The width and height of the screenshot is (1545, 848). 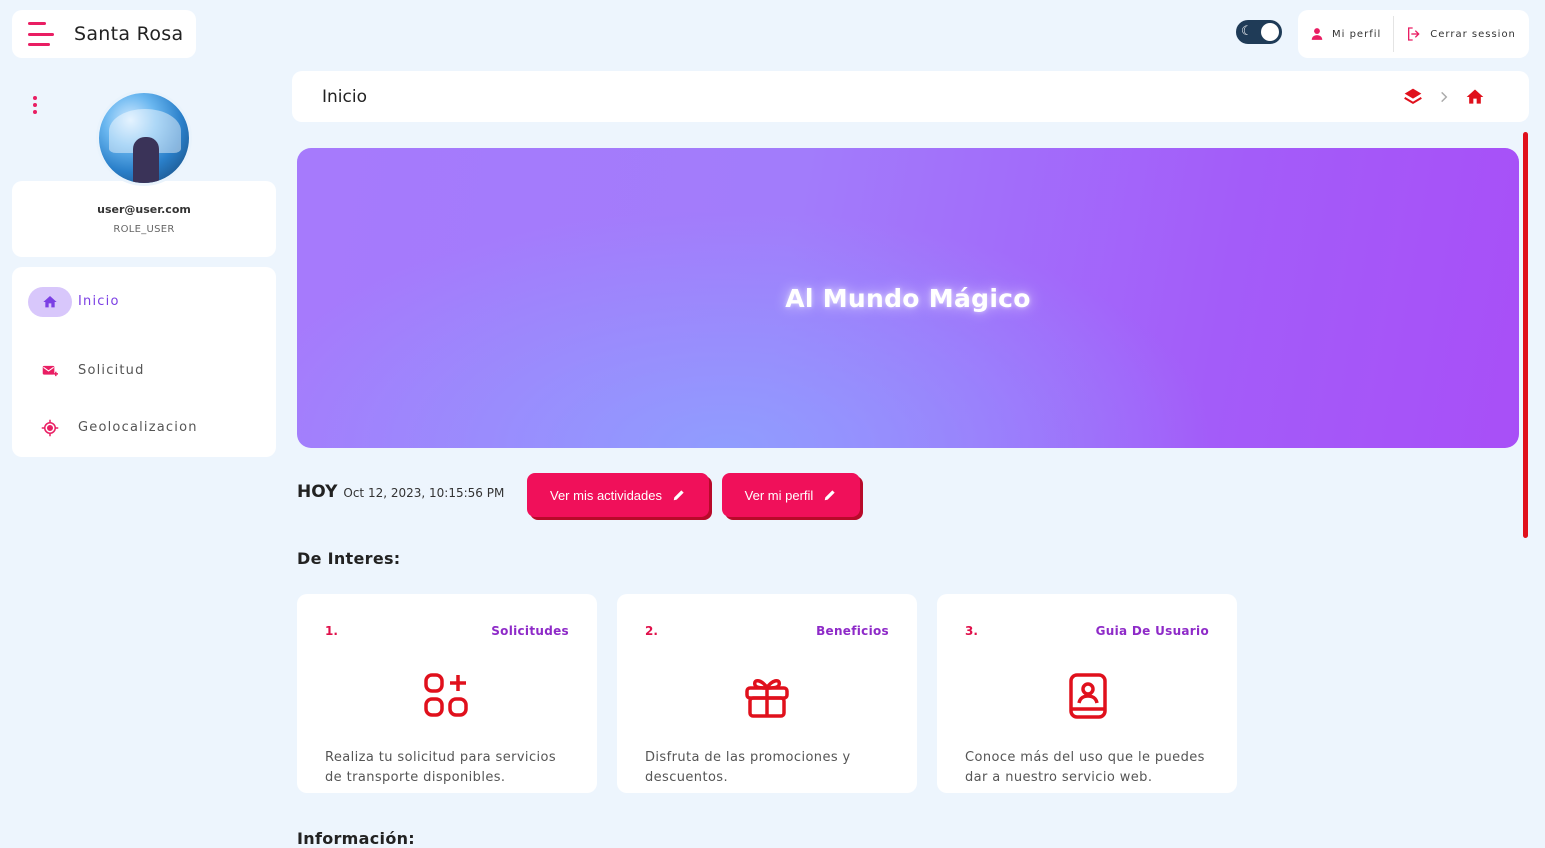 What do you see at coordinates (1437, 97) in the screenshot?
I see `breadcrumb` at bounding box center [1437, 97].